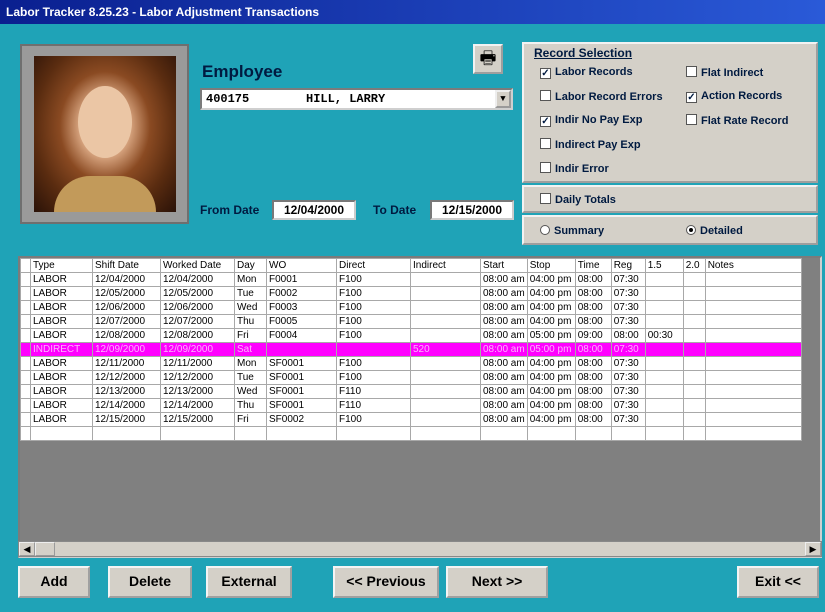 The image size is (825, 612). I want to click on column-header: 1.5, so click(664, 265).